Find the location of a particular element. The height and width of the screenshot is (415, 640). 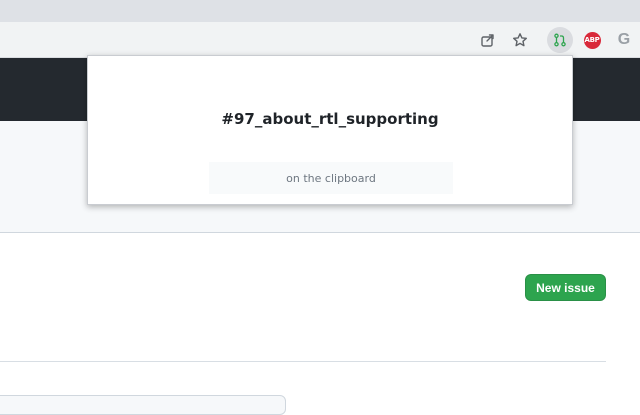

google-icon: G is located at coordinates (624, 40).